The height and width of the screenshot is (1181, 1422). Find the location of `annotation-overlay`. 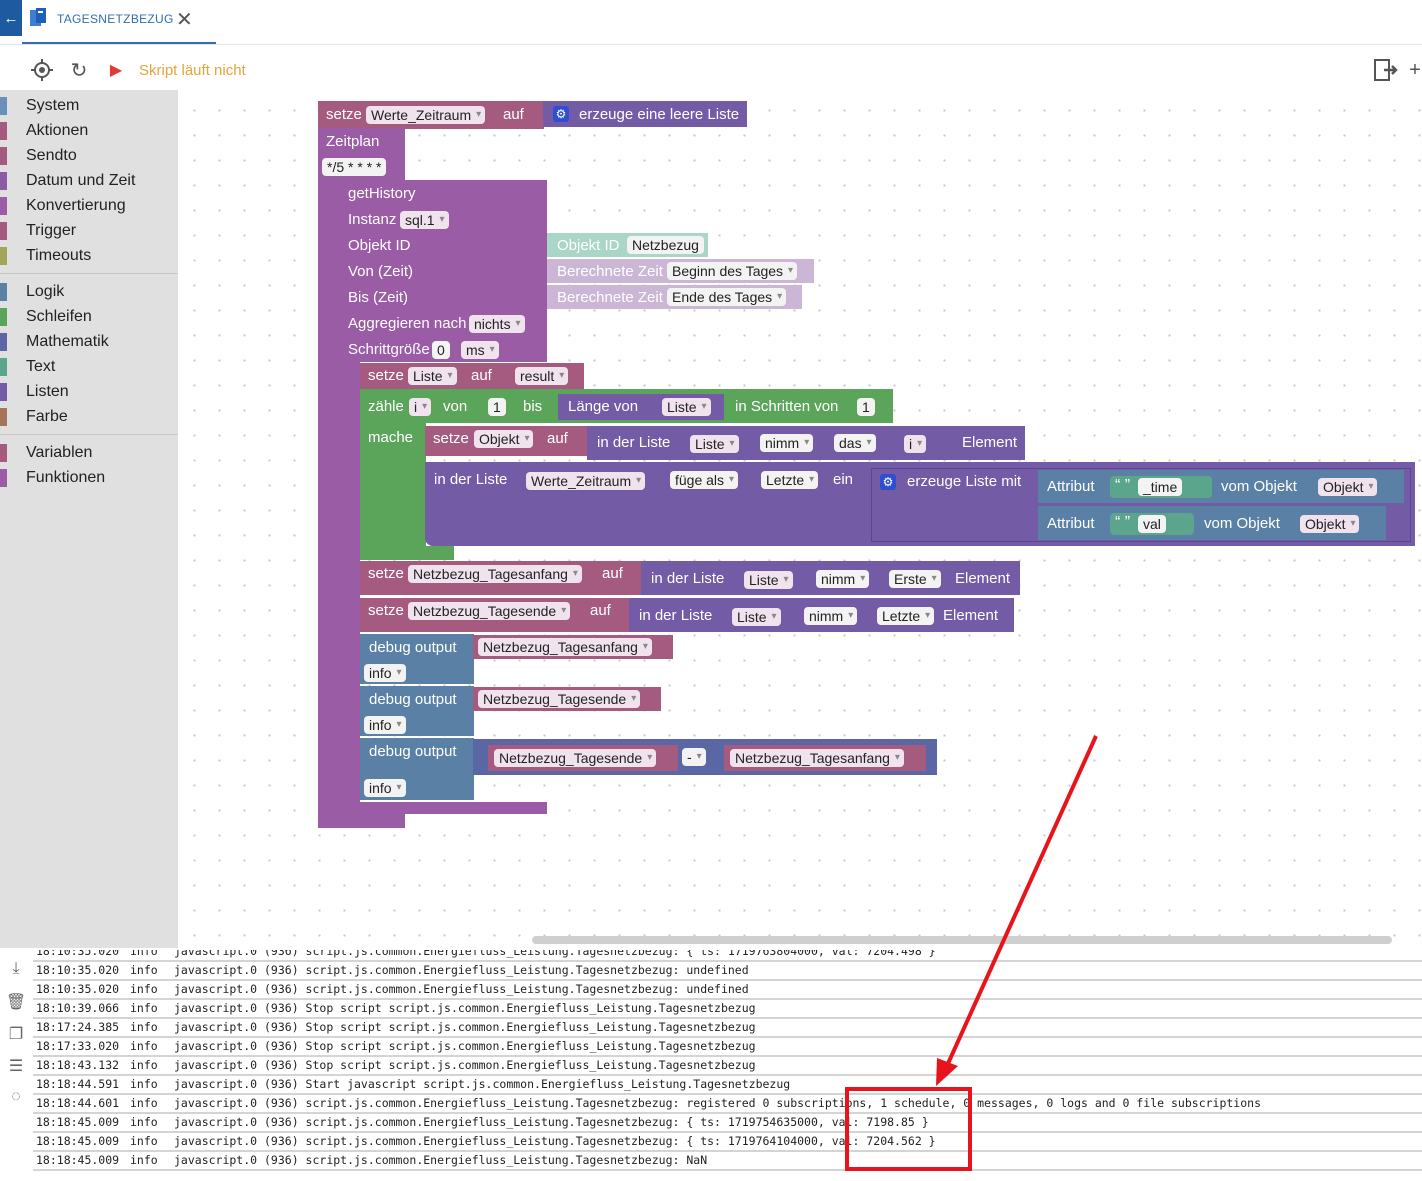

annotation-overlay is located at coordinates (971, 953).